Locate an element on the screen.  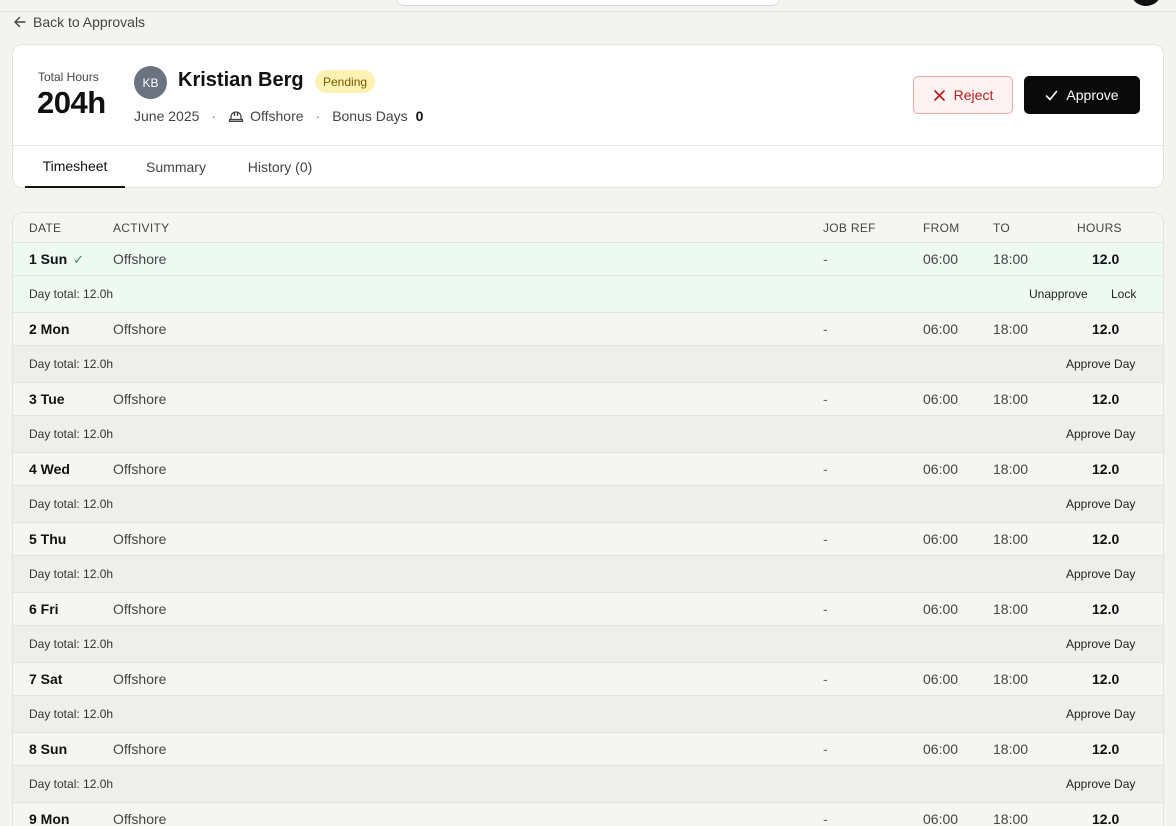
bonus-days-value: 0 is located at coordinates (419, 116).